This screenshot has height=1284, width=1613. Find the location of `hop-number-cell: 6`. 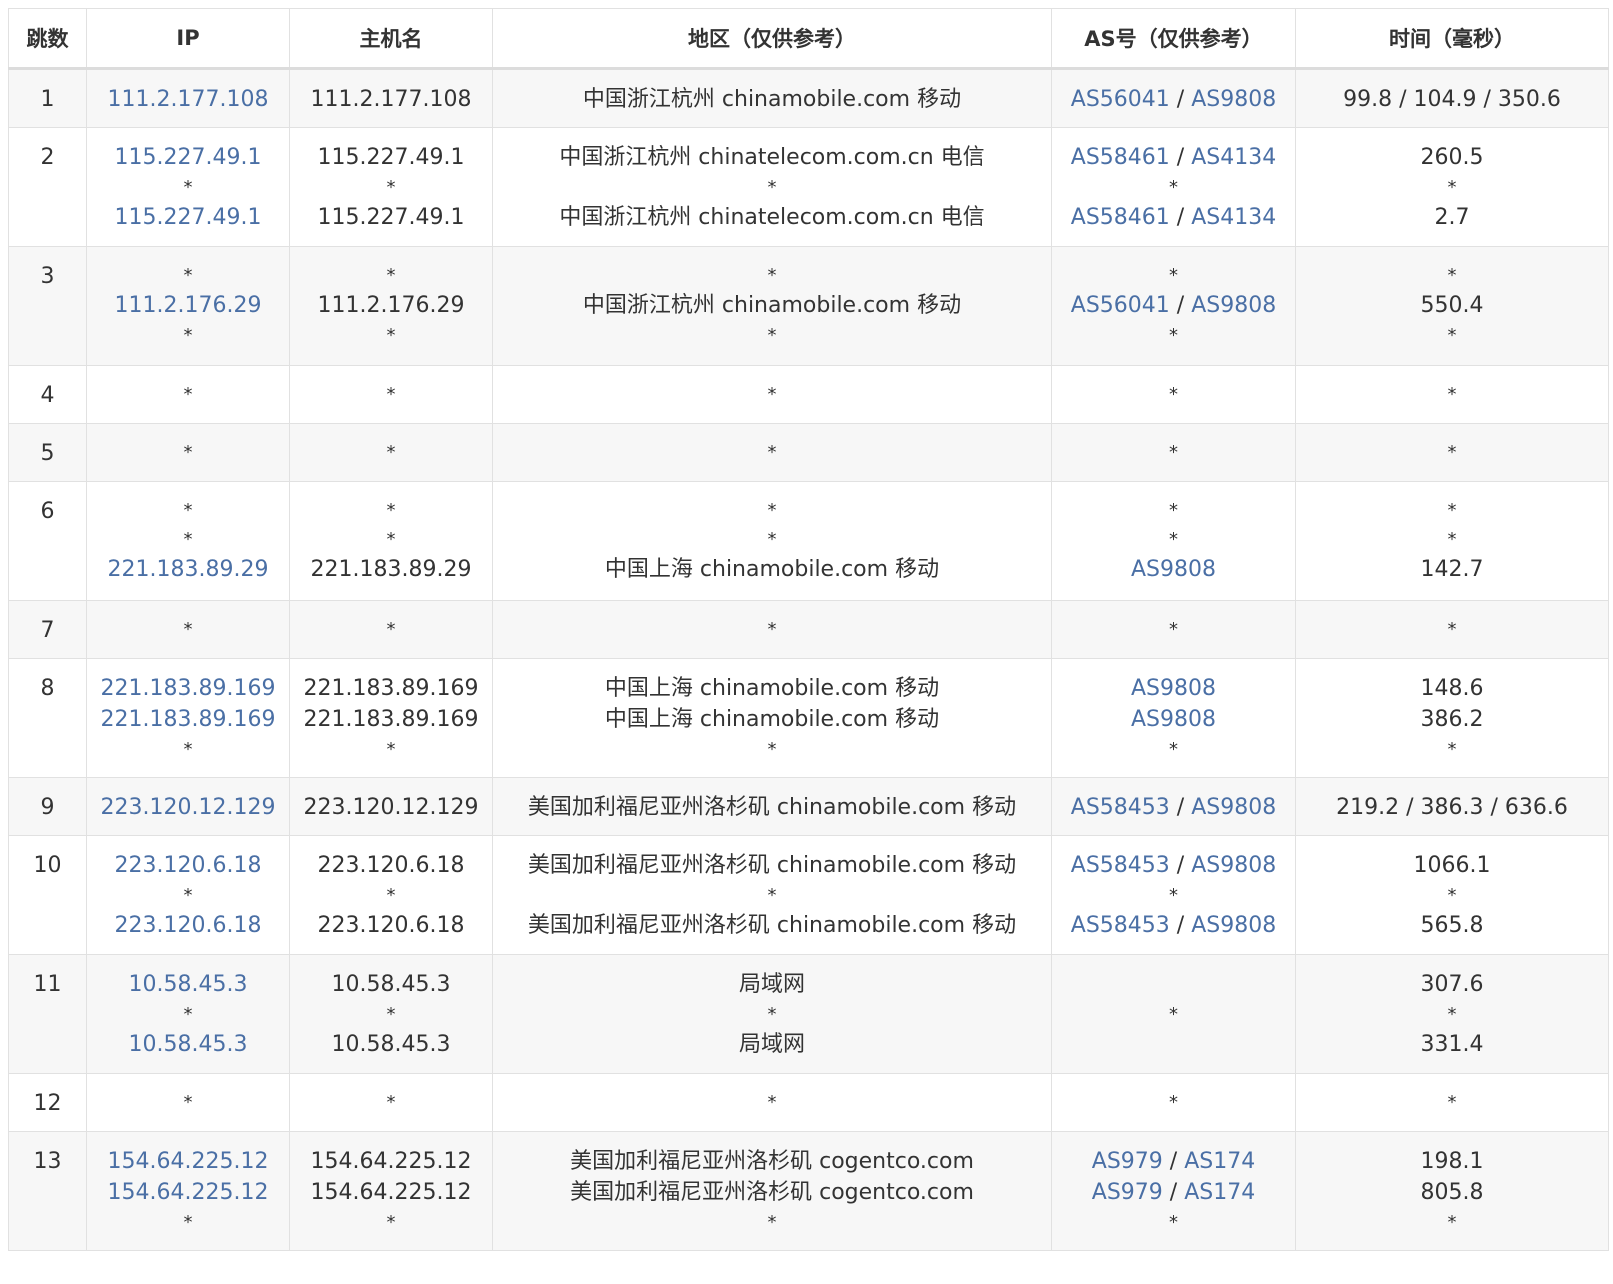

hop-number-cell: 6 is located at coordinates (47, 541).